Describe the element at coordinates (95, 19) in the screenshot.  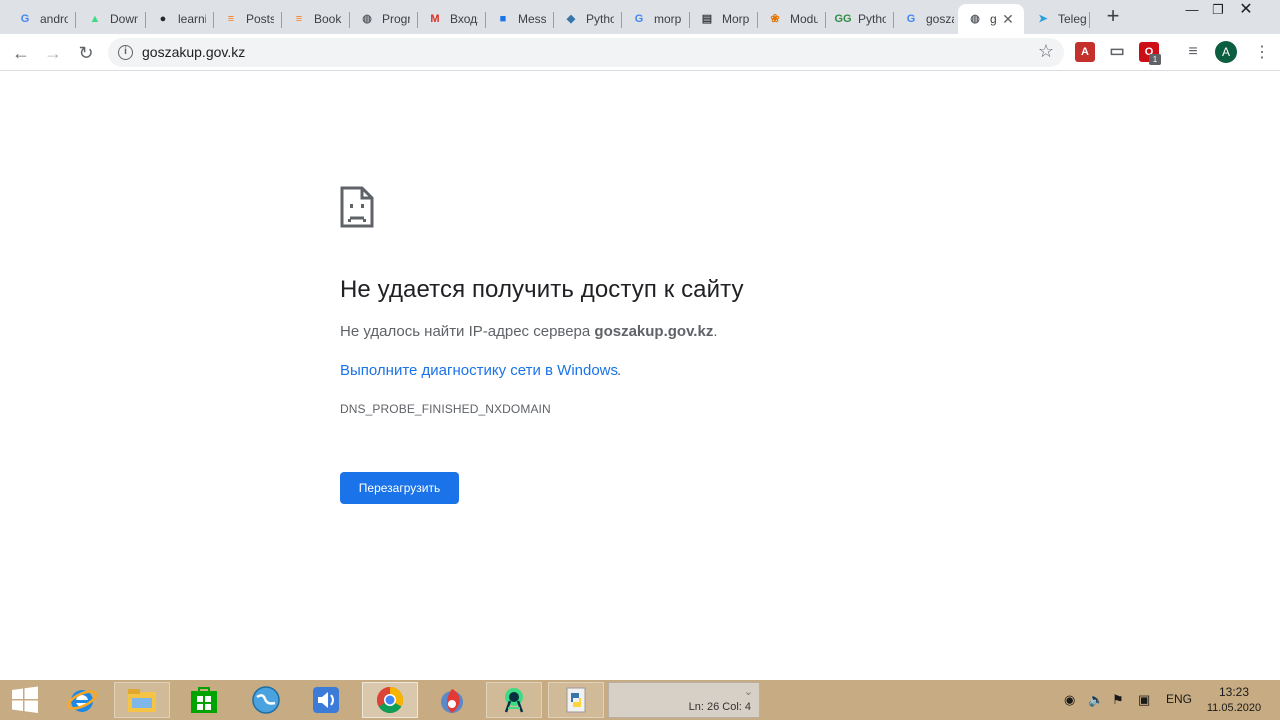
I see `android-icon: ▲` at that location.